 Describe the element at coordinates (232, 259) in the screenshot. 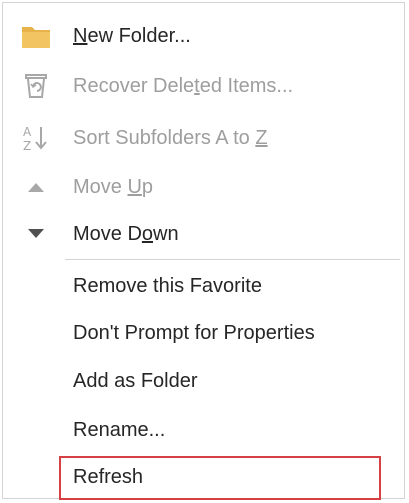

I see `menu-separator` at that location.